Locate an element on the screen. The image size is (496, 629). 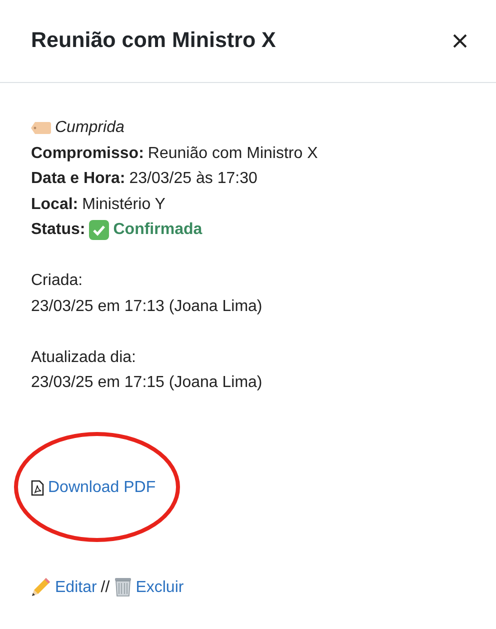
field-label: Compromisso: is located at coordinates (87, 154).